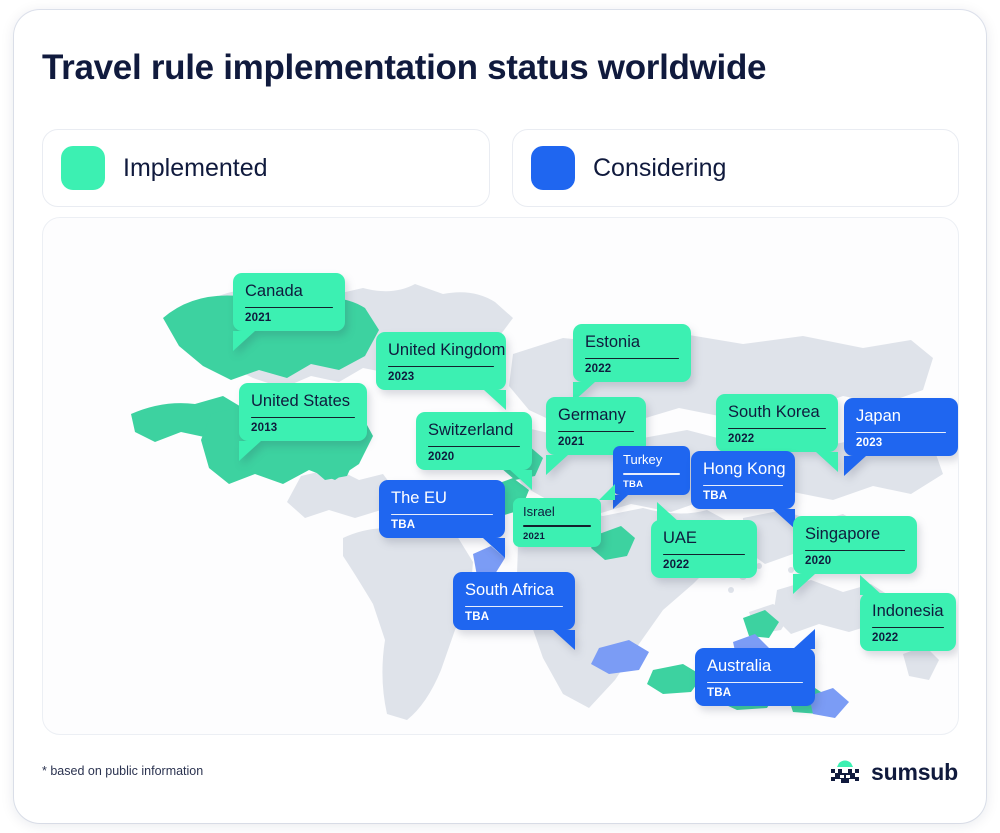 The width and height of the screenshot is (1000, 833). What do you see at coordinates (474, 451) in the screenshot?
I see `map-marker-switzerland: Switzerland 2020` at bounding box center [474, 451].